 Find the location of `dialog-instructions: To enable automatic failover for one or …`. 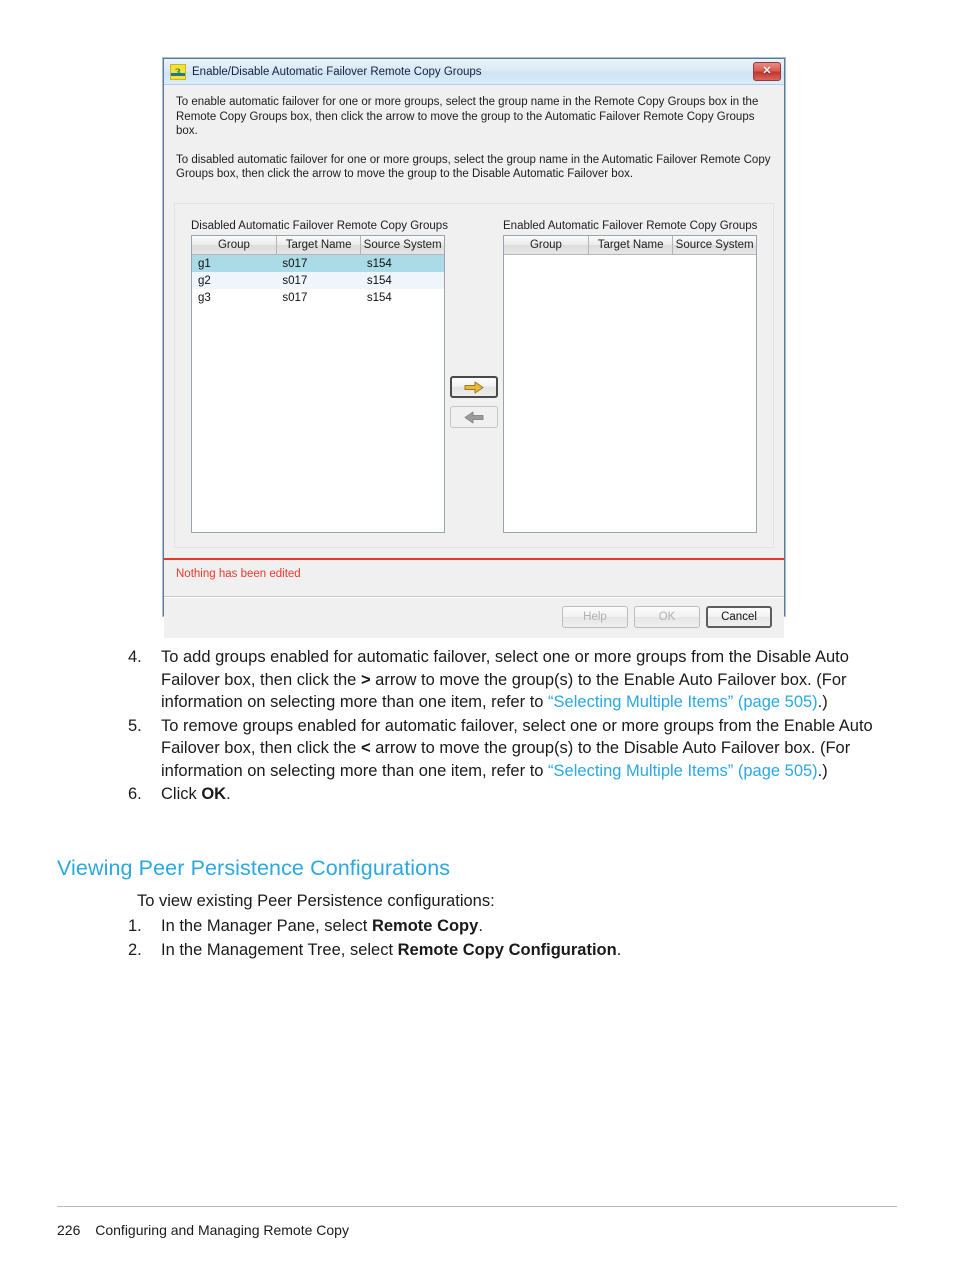

dialog-instructions: To enable automatic failover for one or … is located at coordinates (474, 138).